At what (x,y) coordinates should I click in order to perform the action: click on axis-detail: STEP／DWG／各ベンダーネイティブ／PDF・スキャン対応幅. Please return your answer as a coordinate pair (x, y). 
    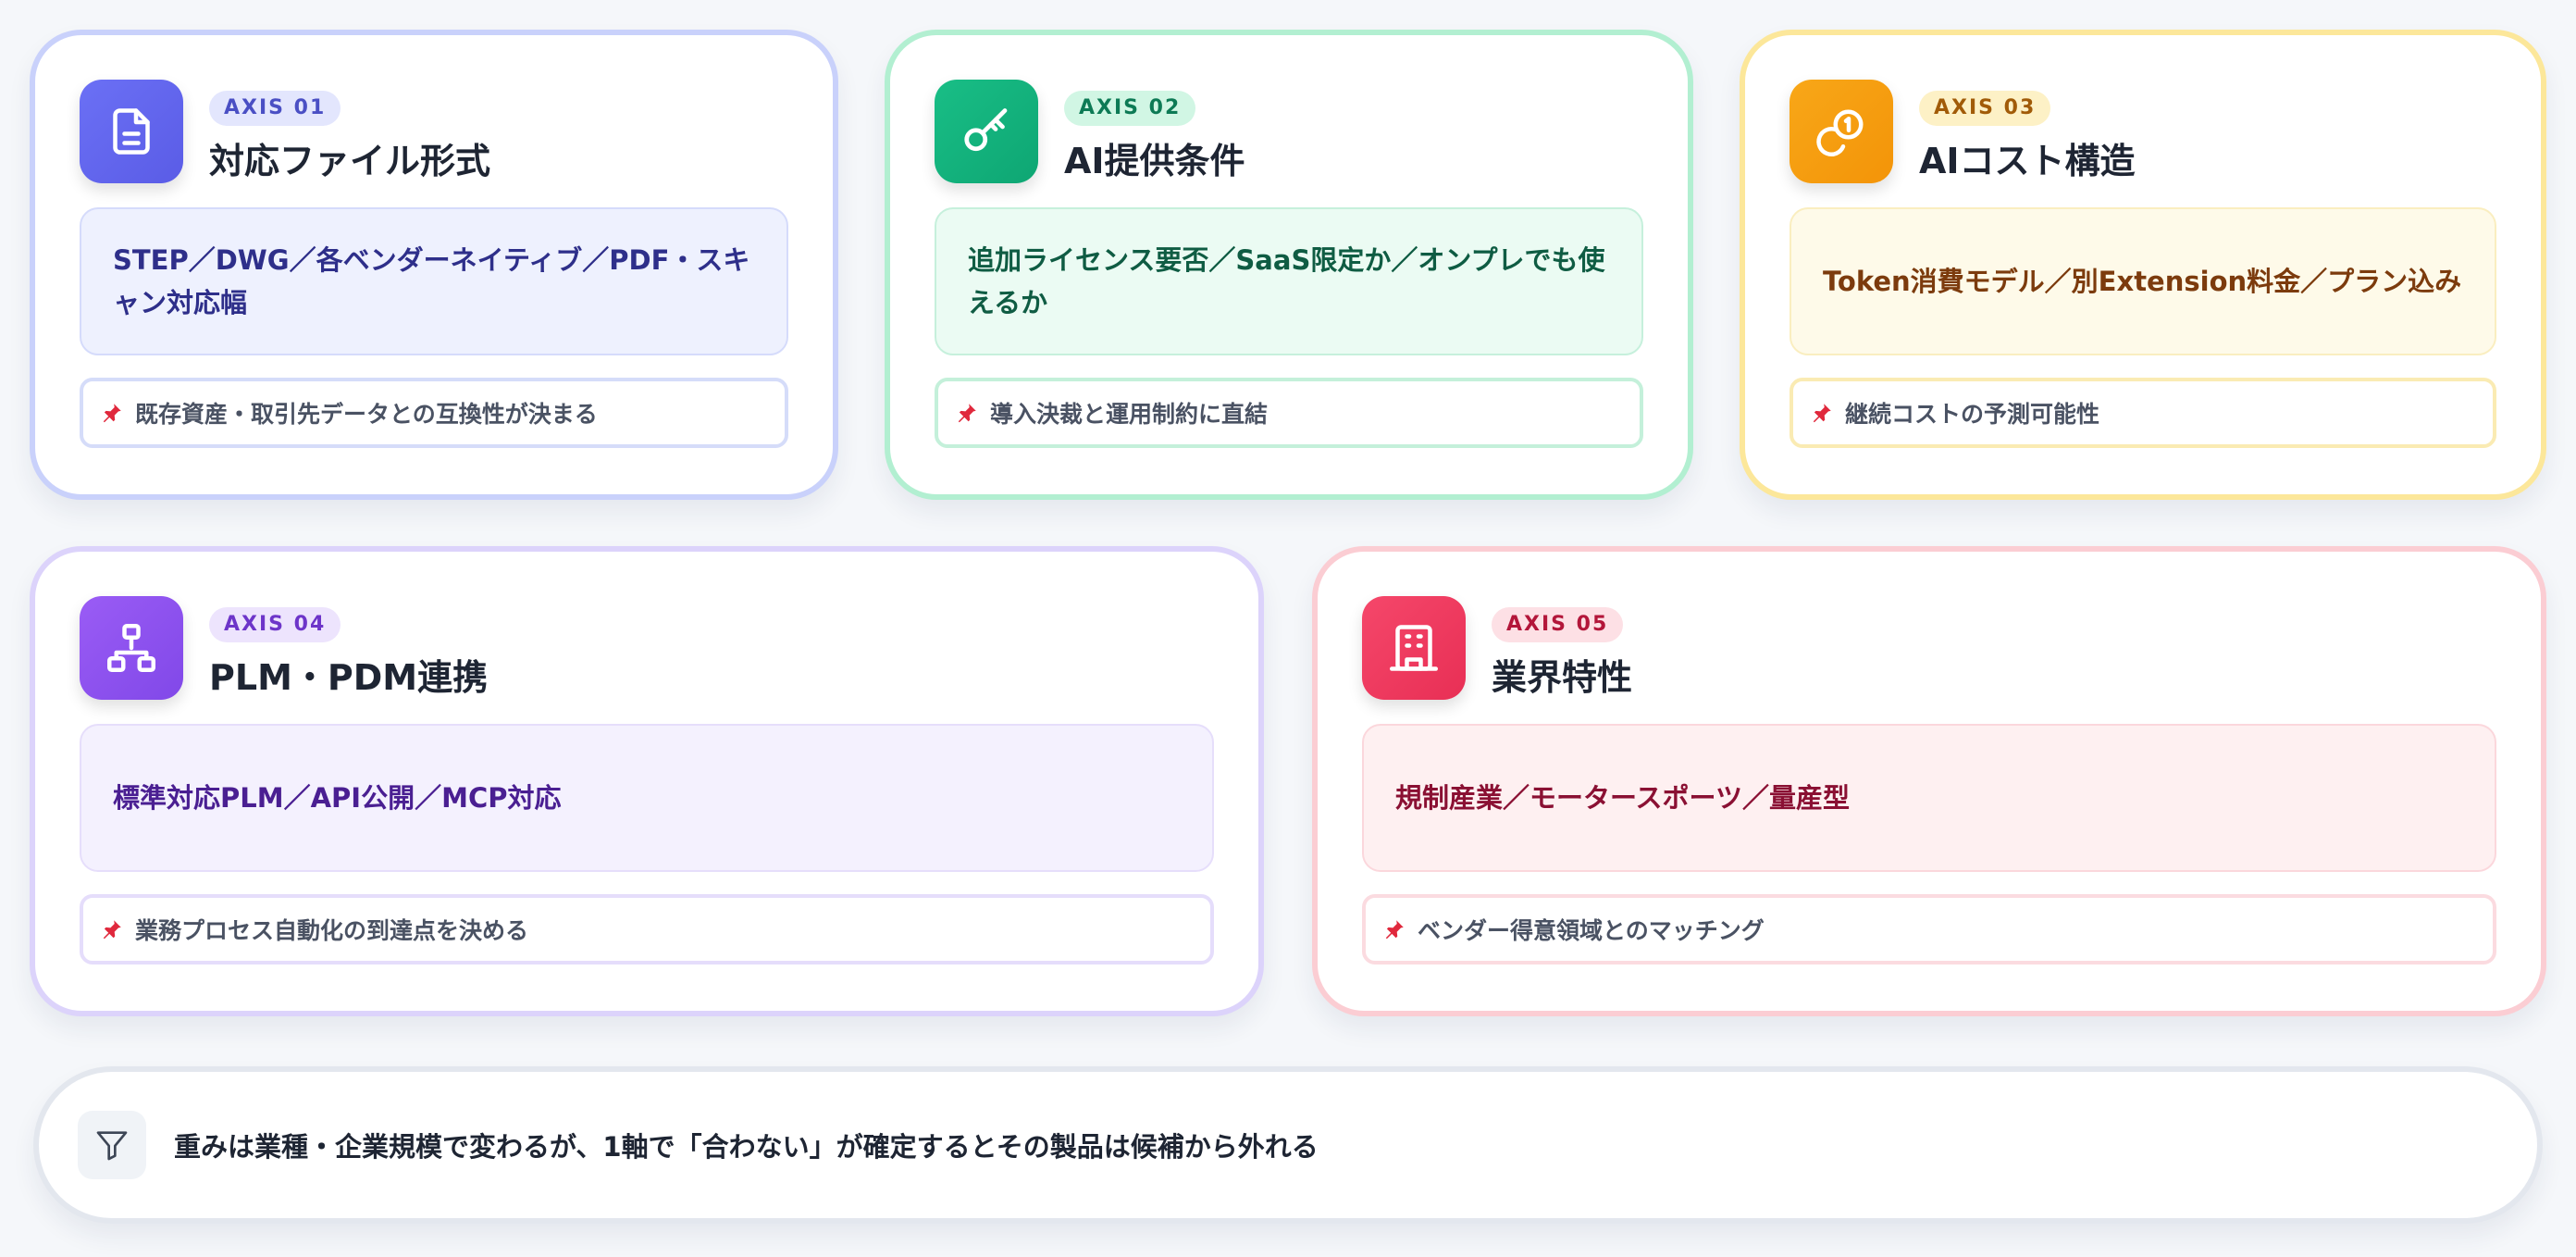
    Looking at the image, I should click on (434, 281).